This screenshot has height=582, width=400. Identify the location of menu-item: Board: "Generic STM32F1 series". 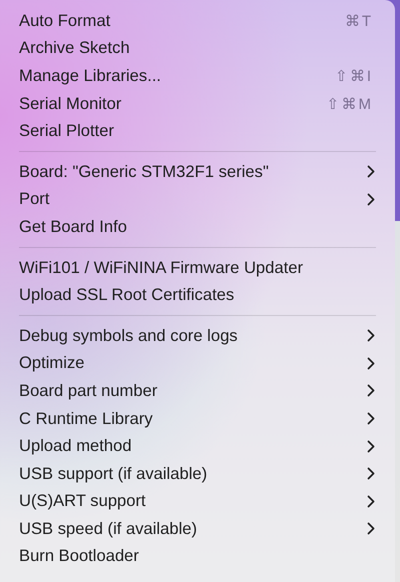
(144, 172).